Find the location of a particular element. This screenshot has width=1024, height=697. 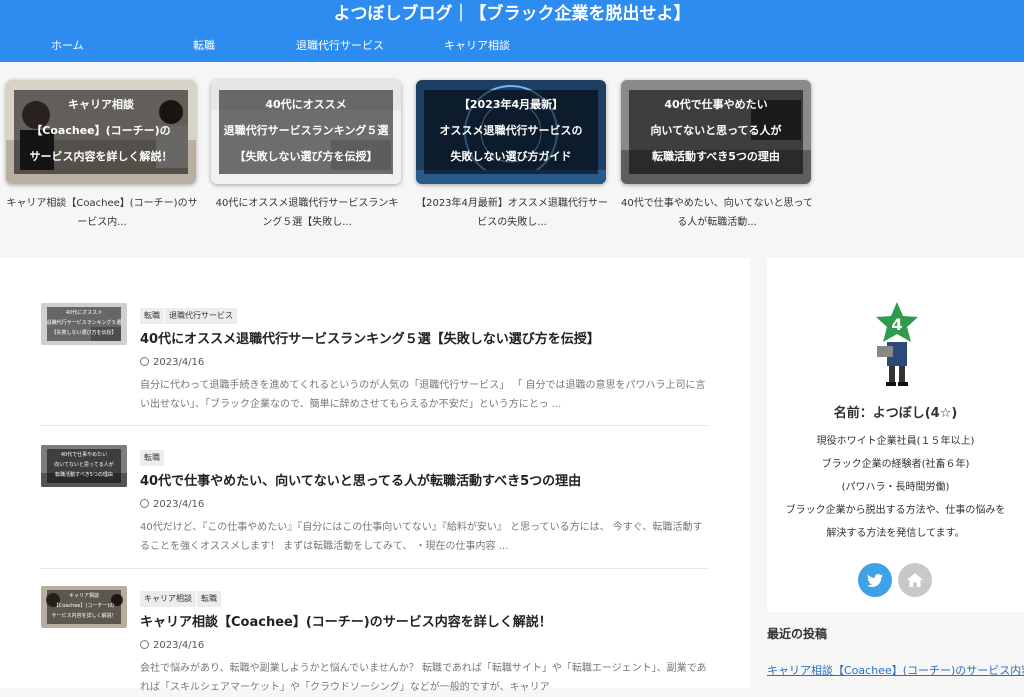

post-categories: キャリア相談 転職 is located at coordinates (424, 596).